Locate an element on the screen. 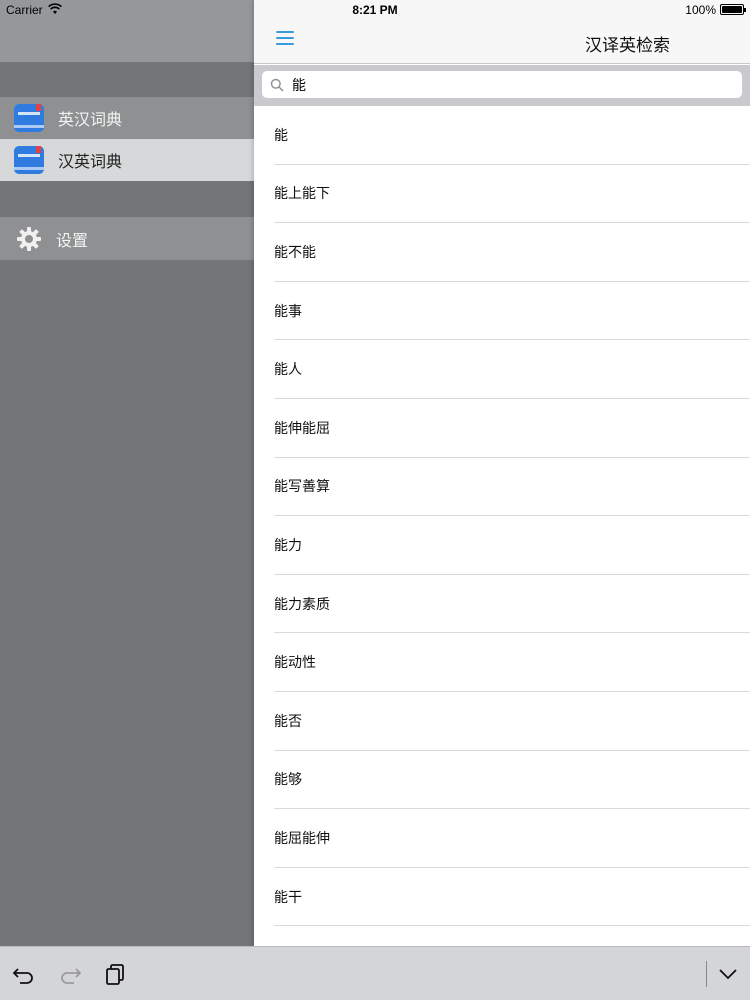  paste-icon is located at coordinates (116, 974).